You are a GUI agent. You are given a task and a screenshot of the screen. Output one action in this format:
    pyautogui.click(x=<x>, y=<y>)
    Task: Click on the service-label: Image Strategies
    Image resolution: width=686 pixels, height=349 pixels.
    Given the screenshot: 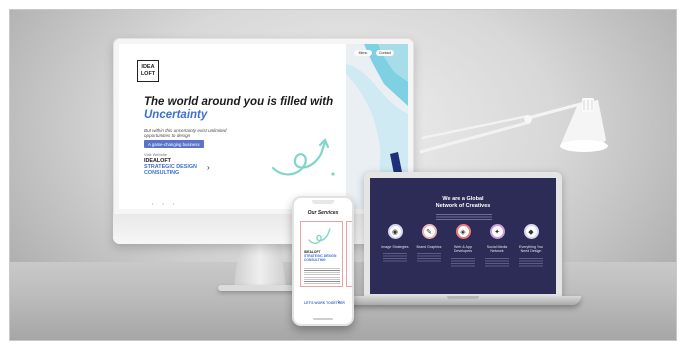 What is the action you would take?
    pyautogui.click(x=395, y=247)
    